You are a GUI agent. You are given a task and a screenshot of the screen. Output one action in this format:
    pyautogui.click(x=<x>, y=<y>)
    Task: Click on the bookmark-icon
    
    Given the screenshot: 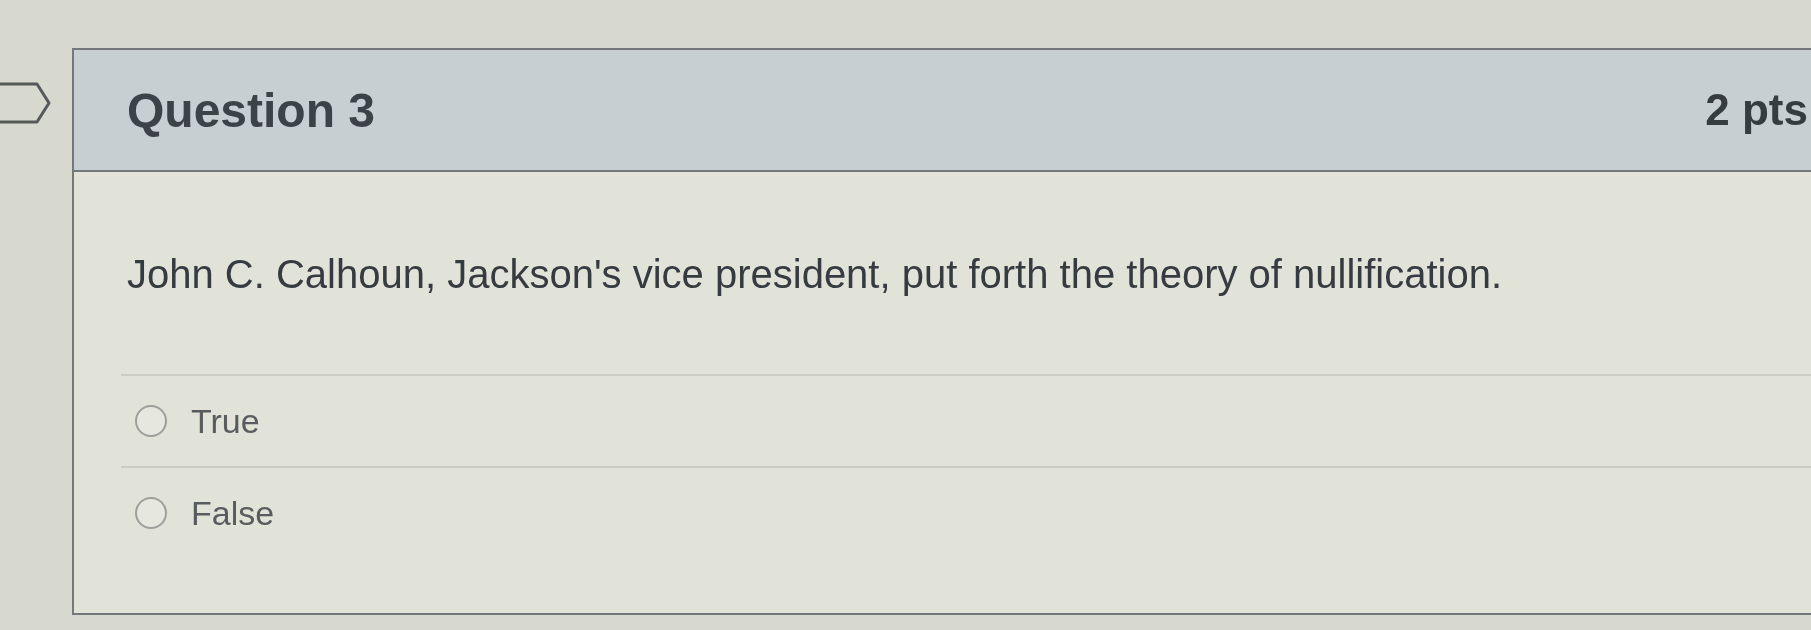 What is the action you would take?
    pyautogui.click(x=26, y=103)
    